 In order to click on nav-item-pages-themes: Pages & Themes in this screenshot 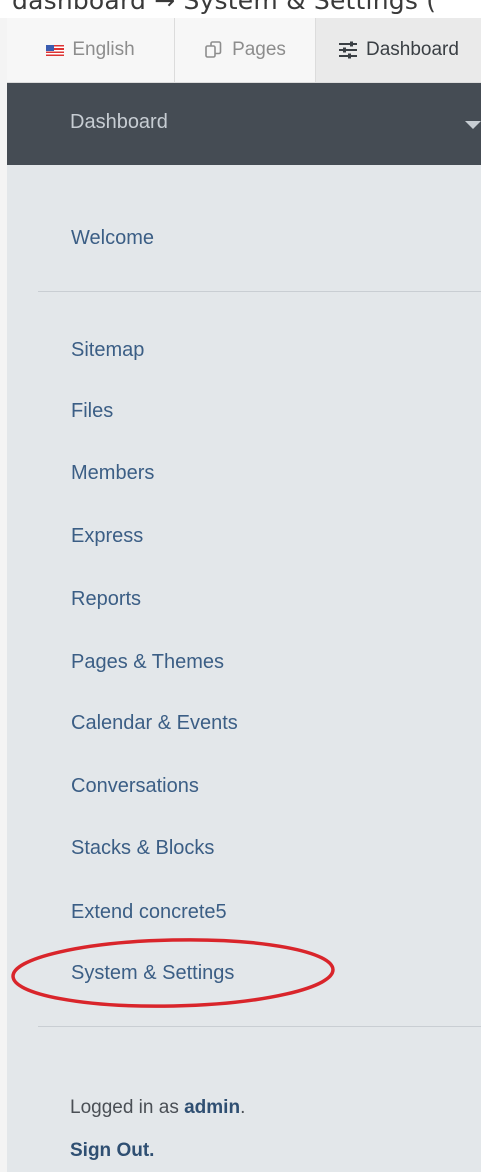, I will do `click(147, 662)`.